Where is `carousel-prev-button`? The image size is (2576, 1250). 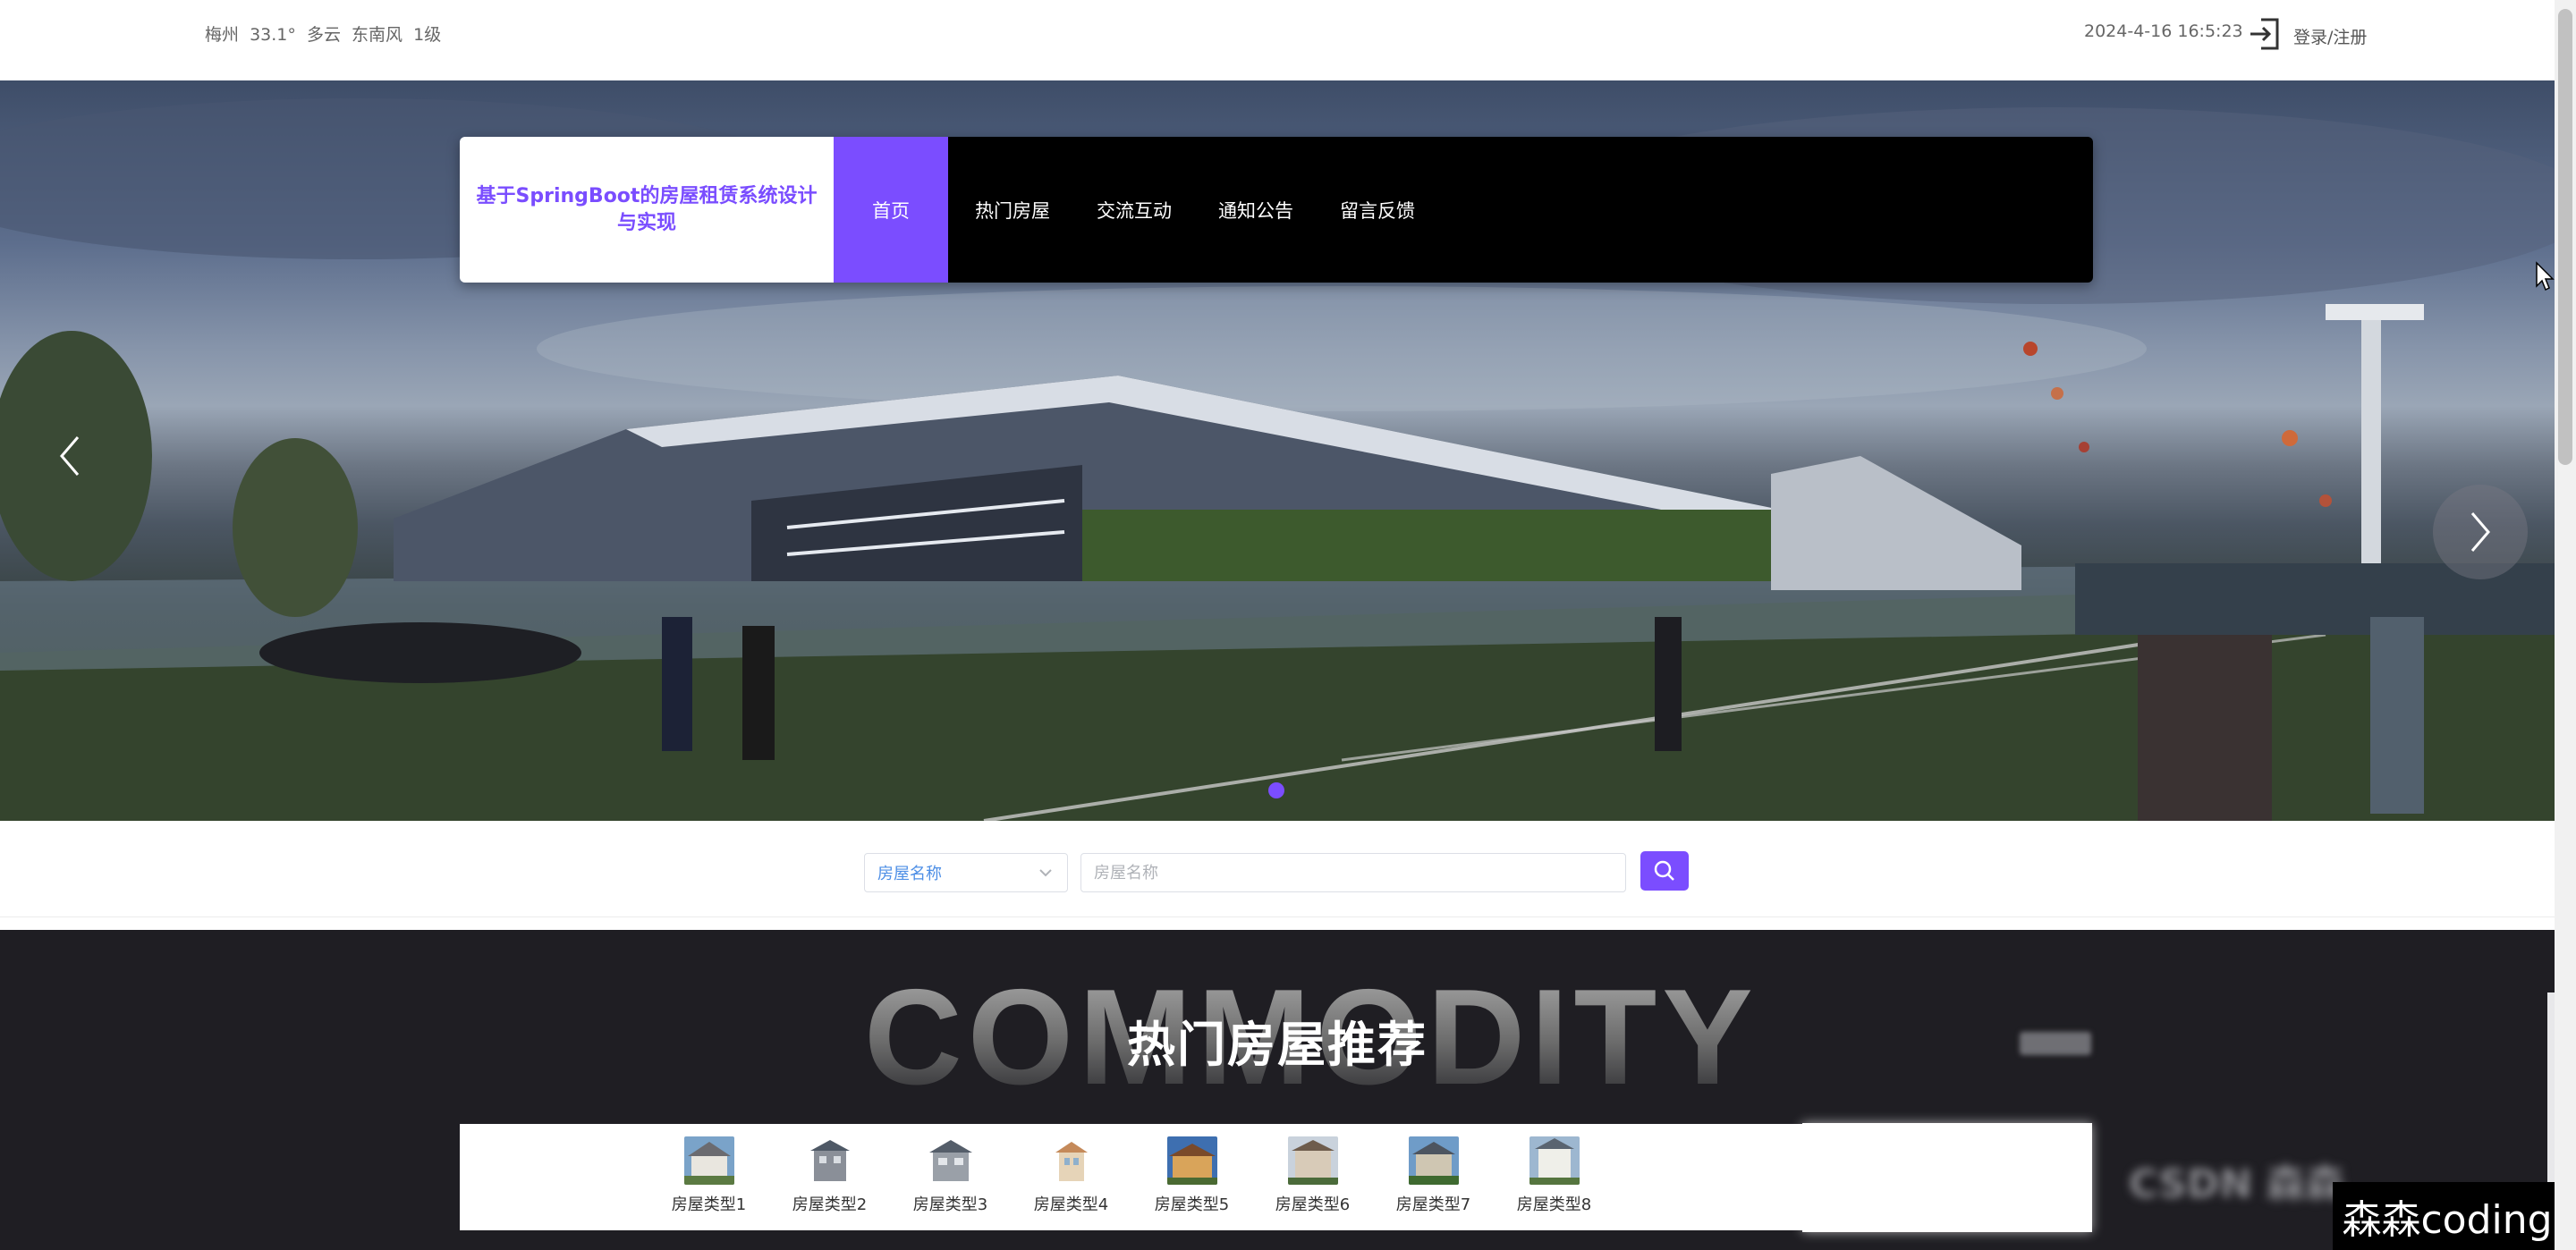 carousel-prev-button is located at coordinates (69, 456).